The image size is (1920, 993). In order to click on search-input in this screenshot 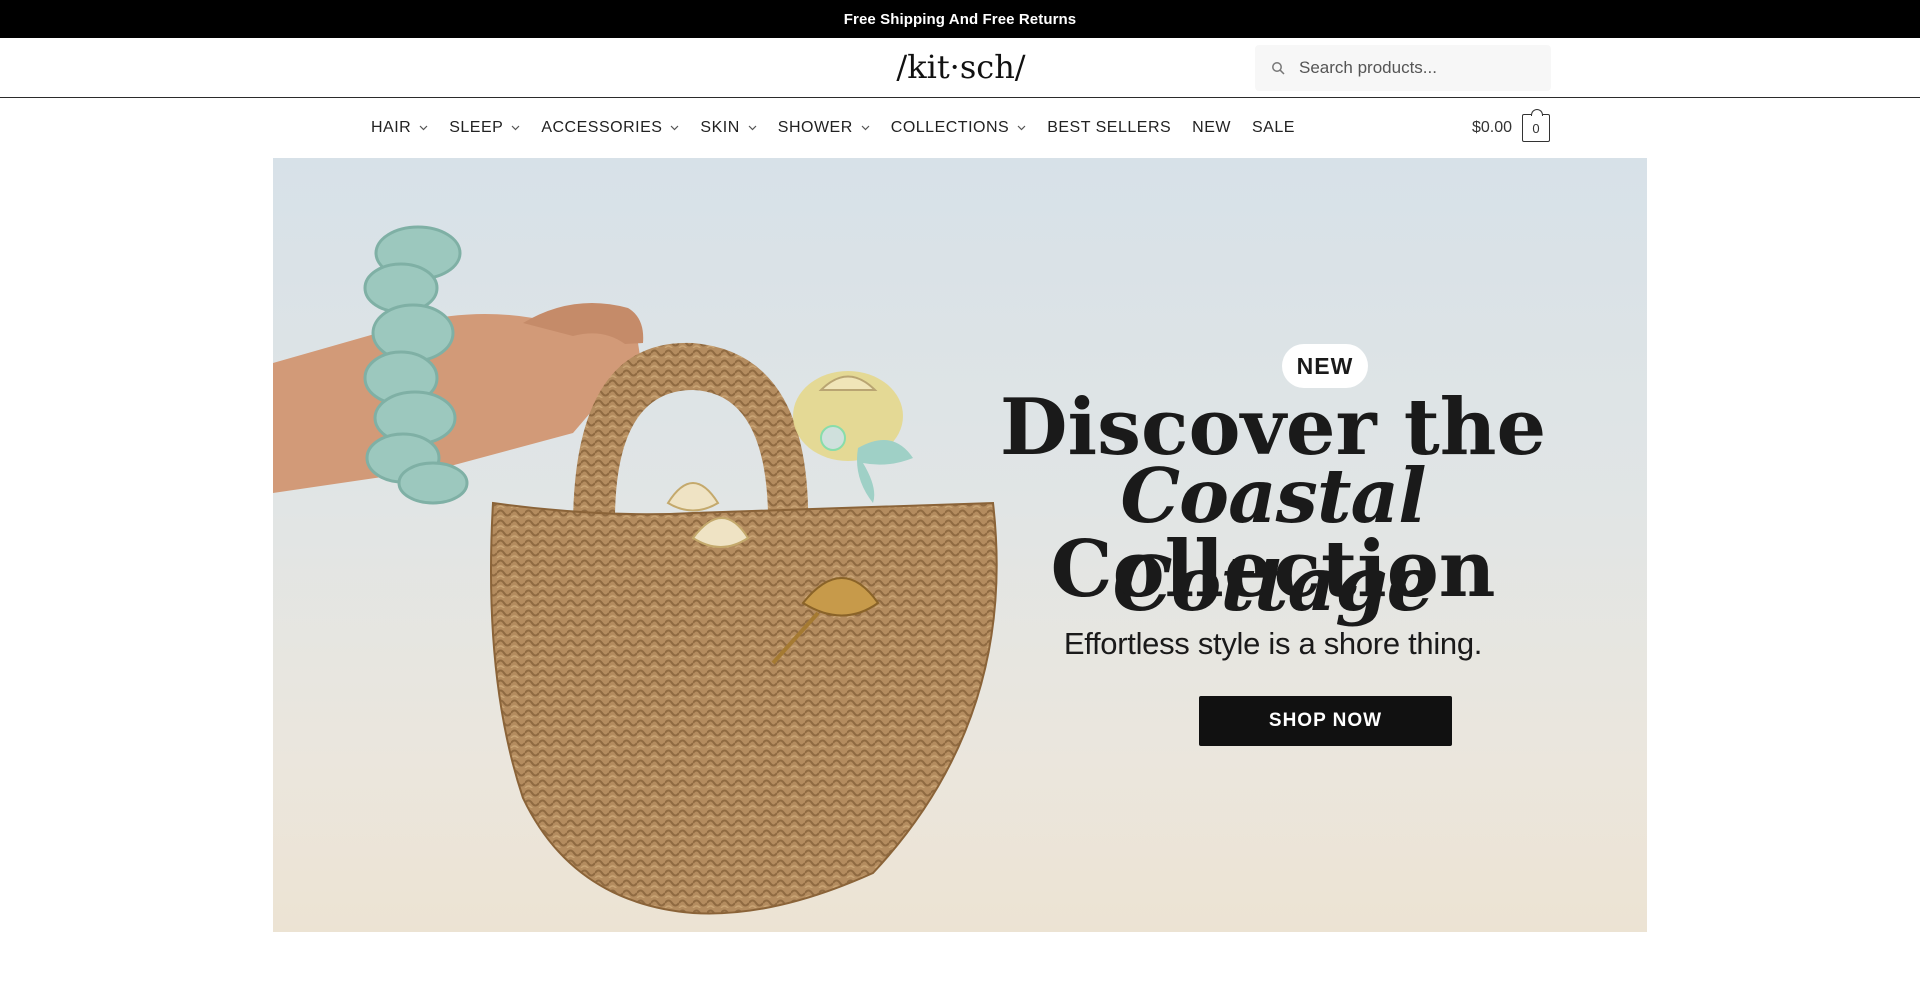, I will do `click(1414, 68)`.